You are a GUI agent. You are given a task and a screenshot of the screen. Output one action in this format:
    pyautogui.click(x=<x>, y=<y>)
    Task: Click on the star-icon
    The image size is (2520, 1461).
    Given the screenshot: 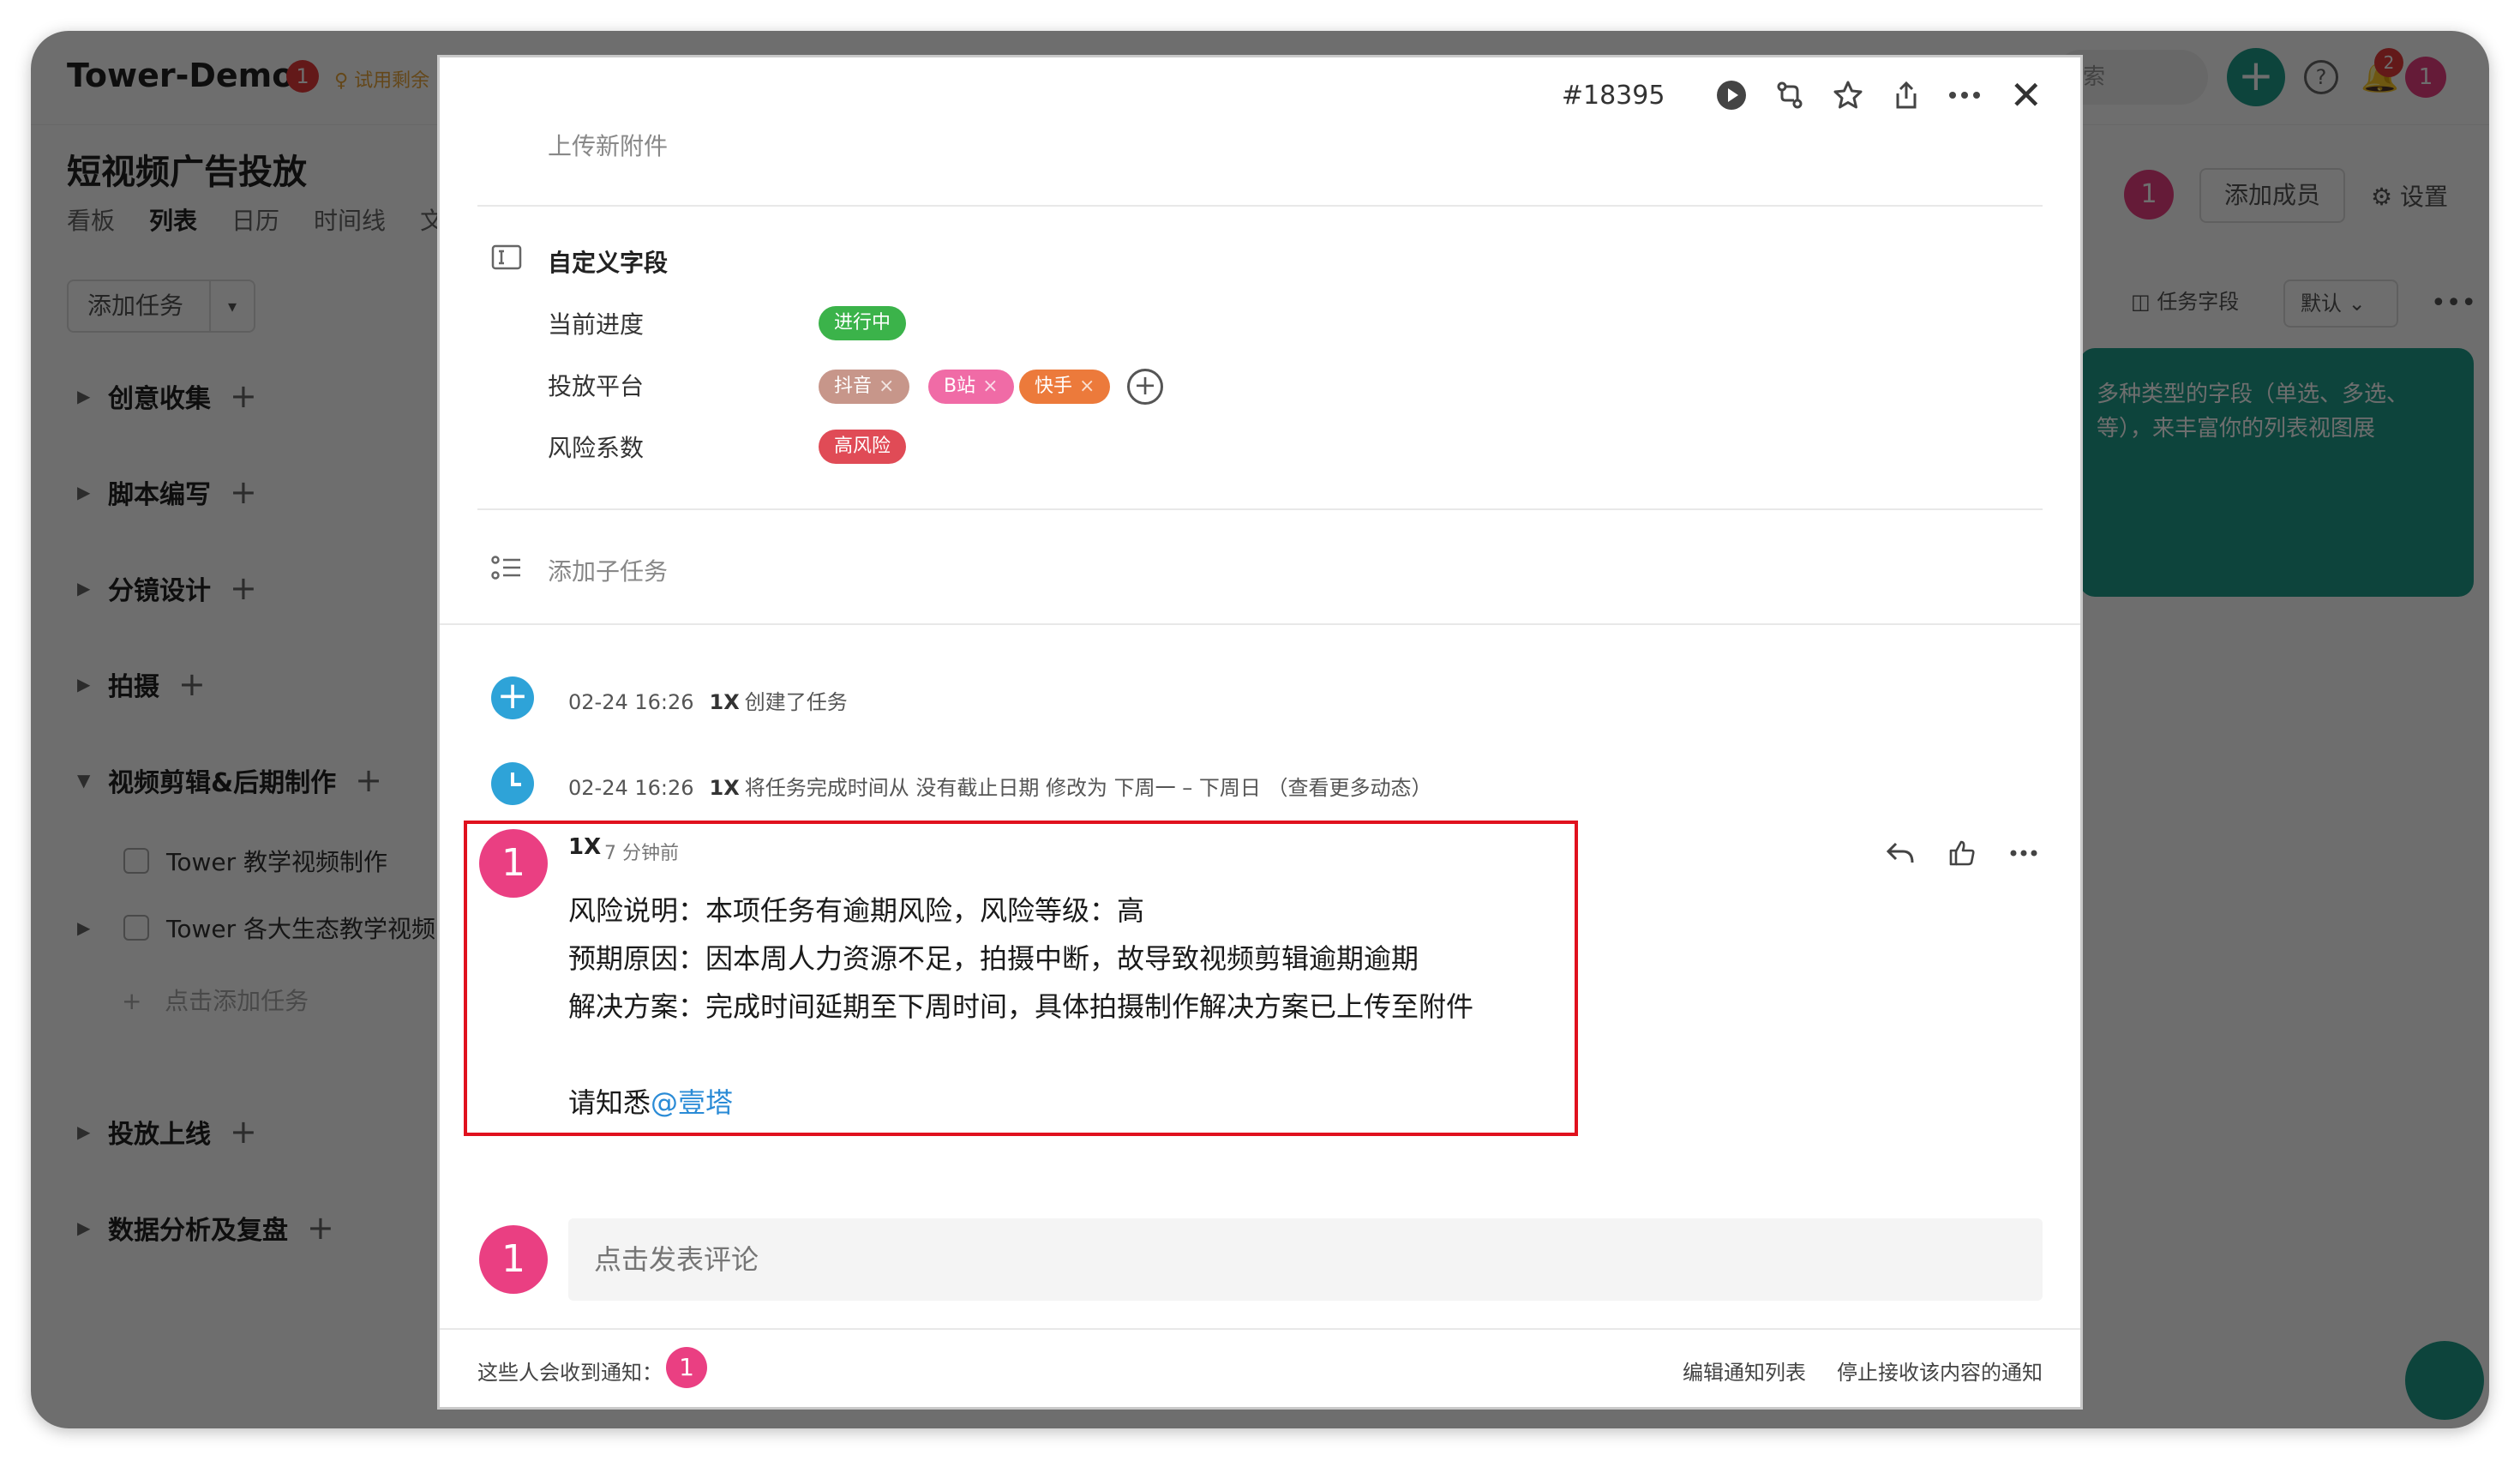 What is the action you would take?
    pyautogui.click(x=1848, y=95)
    